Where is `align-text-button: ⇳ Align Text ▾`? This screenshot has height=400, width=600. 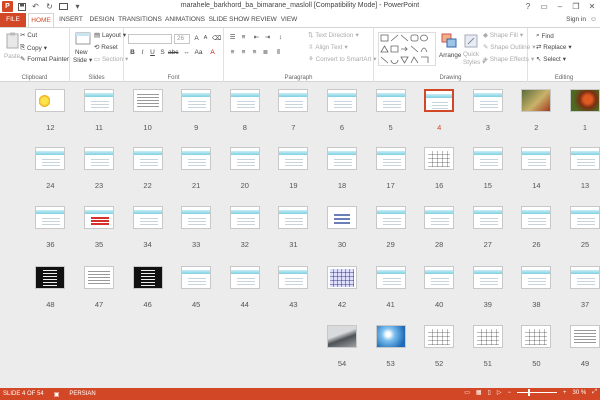 align-text-button: ⇳ Align Text ▾ is located at coordinates (328, 47).